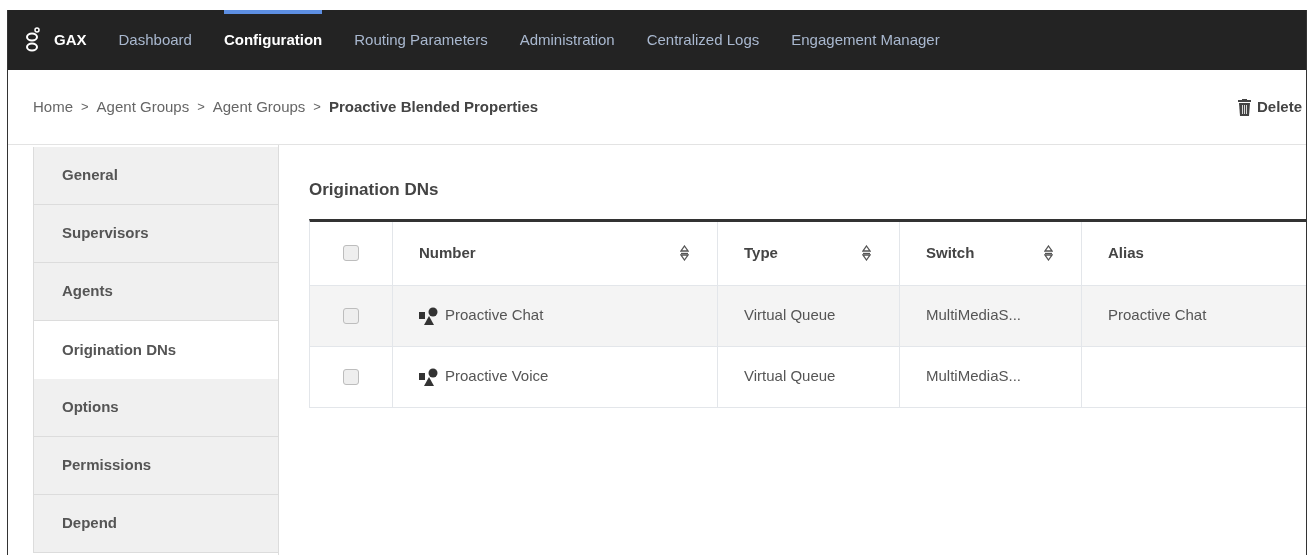 The height and width of the screenshot is (555, 1315). I want to click on nav-tab: Routing Parameters, so click(421, 40).